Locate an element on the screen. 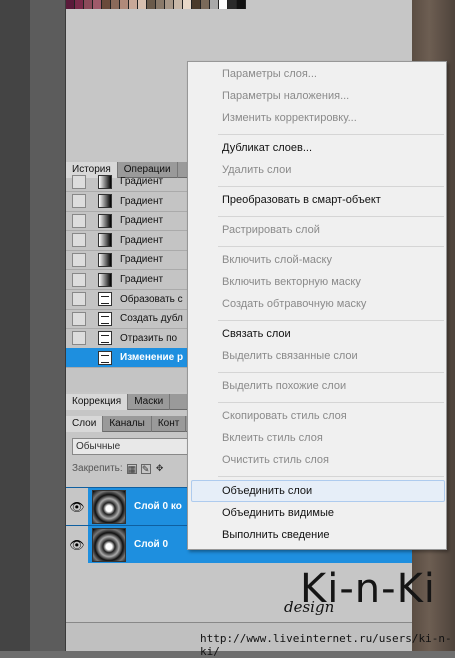  blend-mode-select: Обычные is located at coordinates (134, 446).